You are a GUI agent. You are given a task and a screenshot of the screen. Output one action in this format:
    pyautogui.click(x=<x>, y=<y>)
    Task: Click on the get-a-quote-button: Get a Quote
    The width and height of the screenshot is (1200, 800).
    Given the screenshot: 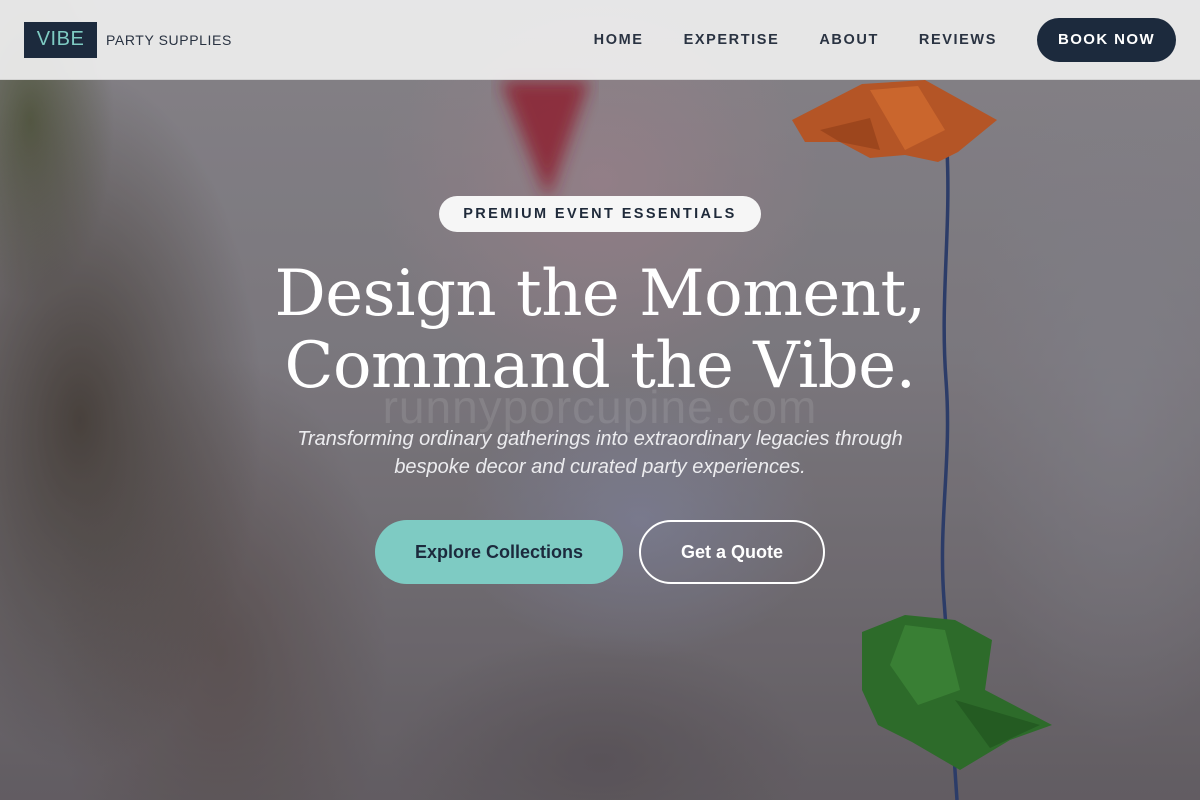 What is the action you would take?
    pyautogui.click(x=732, y=552)
    